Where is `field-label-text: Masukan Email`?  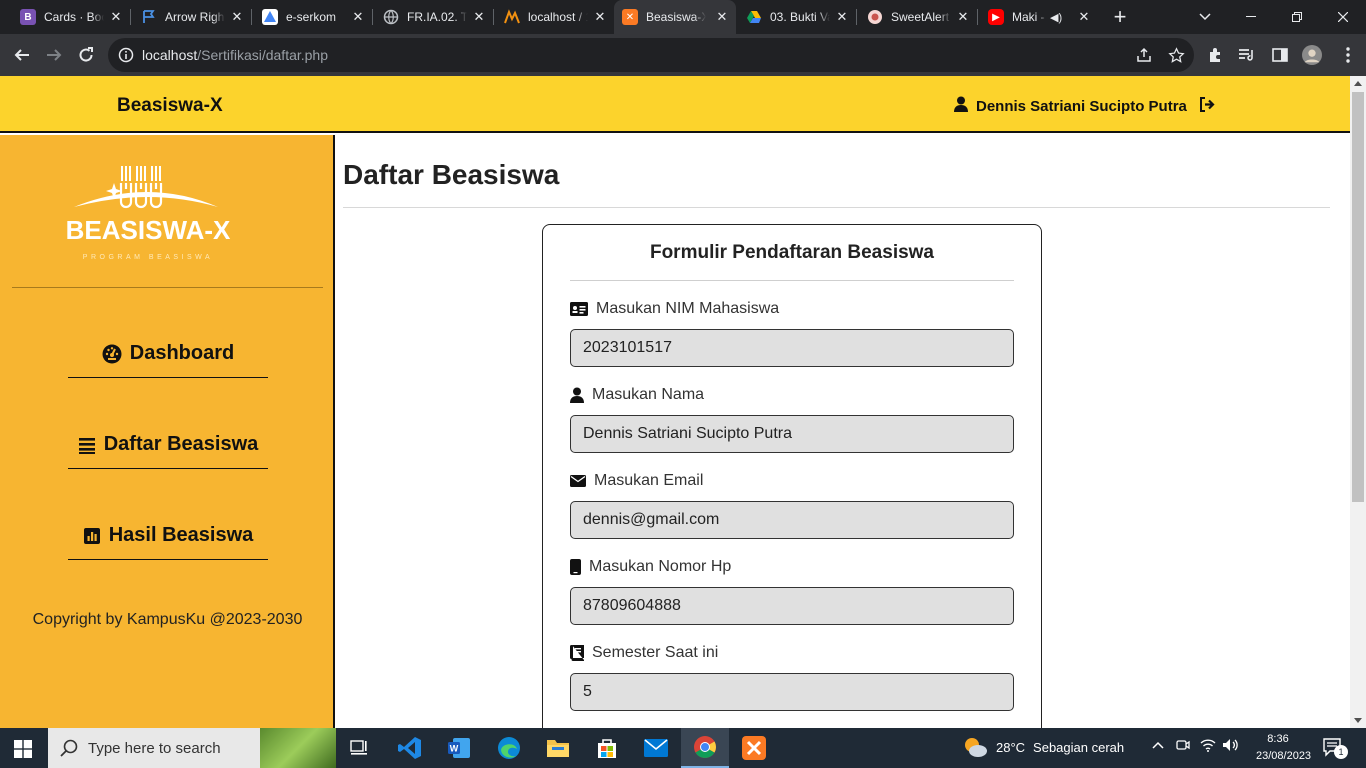 field-label-text: Masukan Email is located at coordinates (649, 480).